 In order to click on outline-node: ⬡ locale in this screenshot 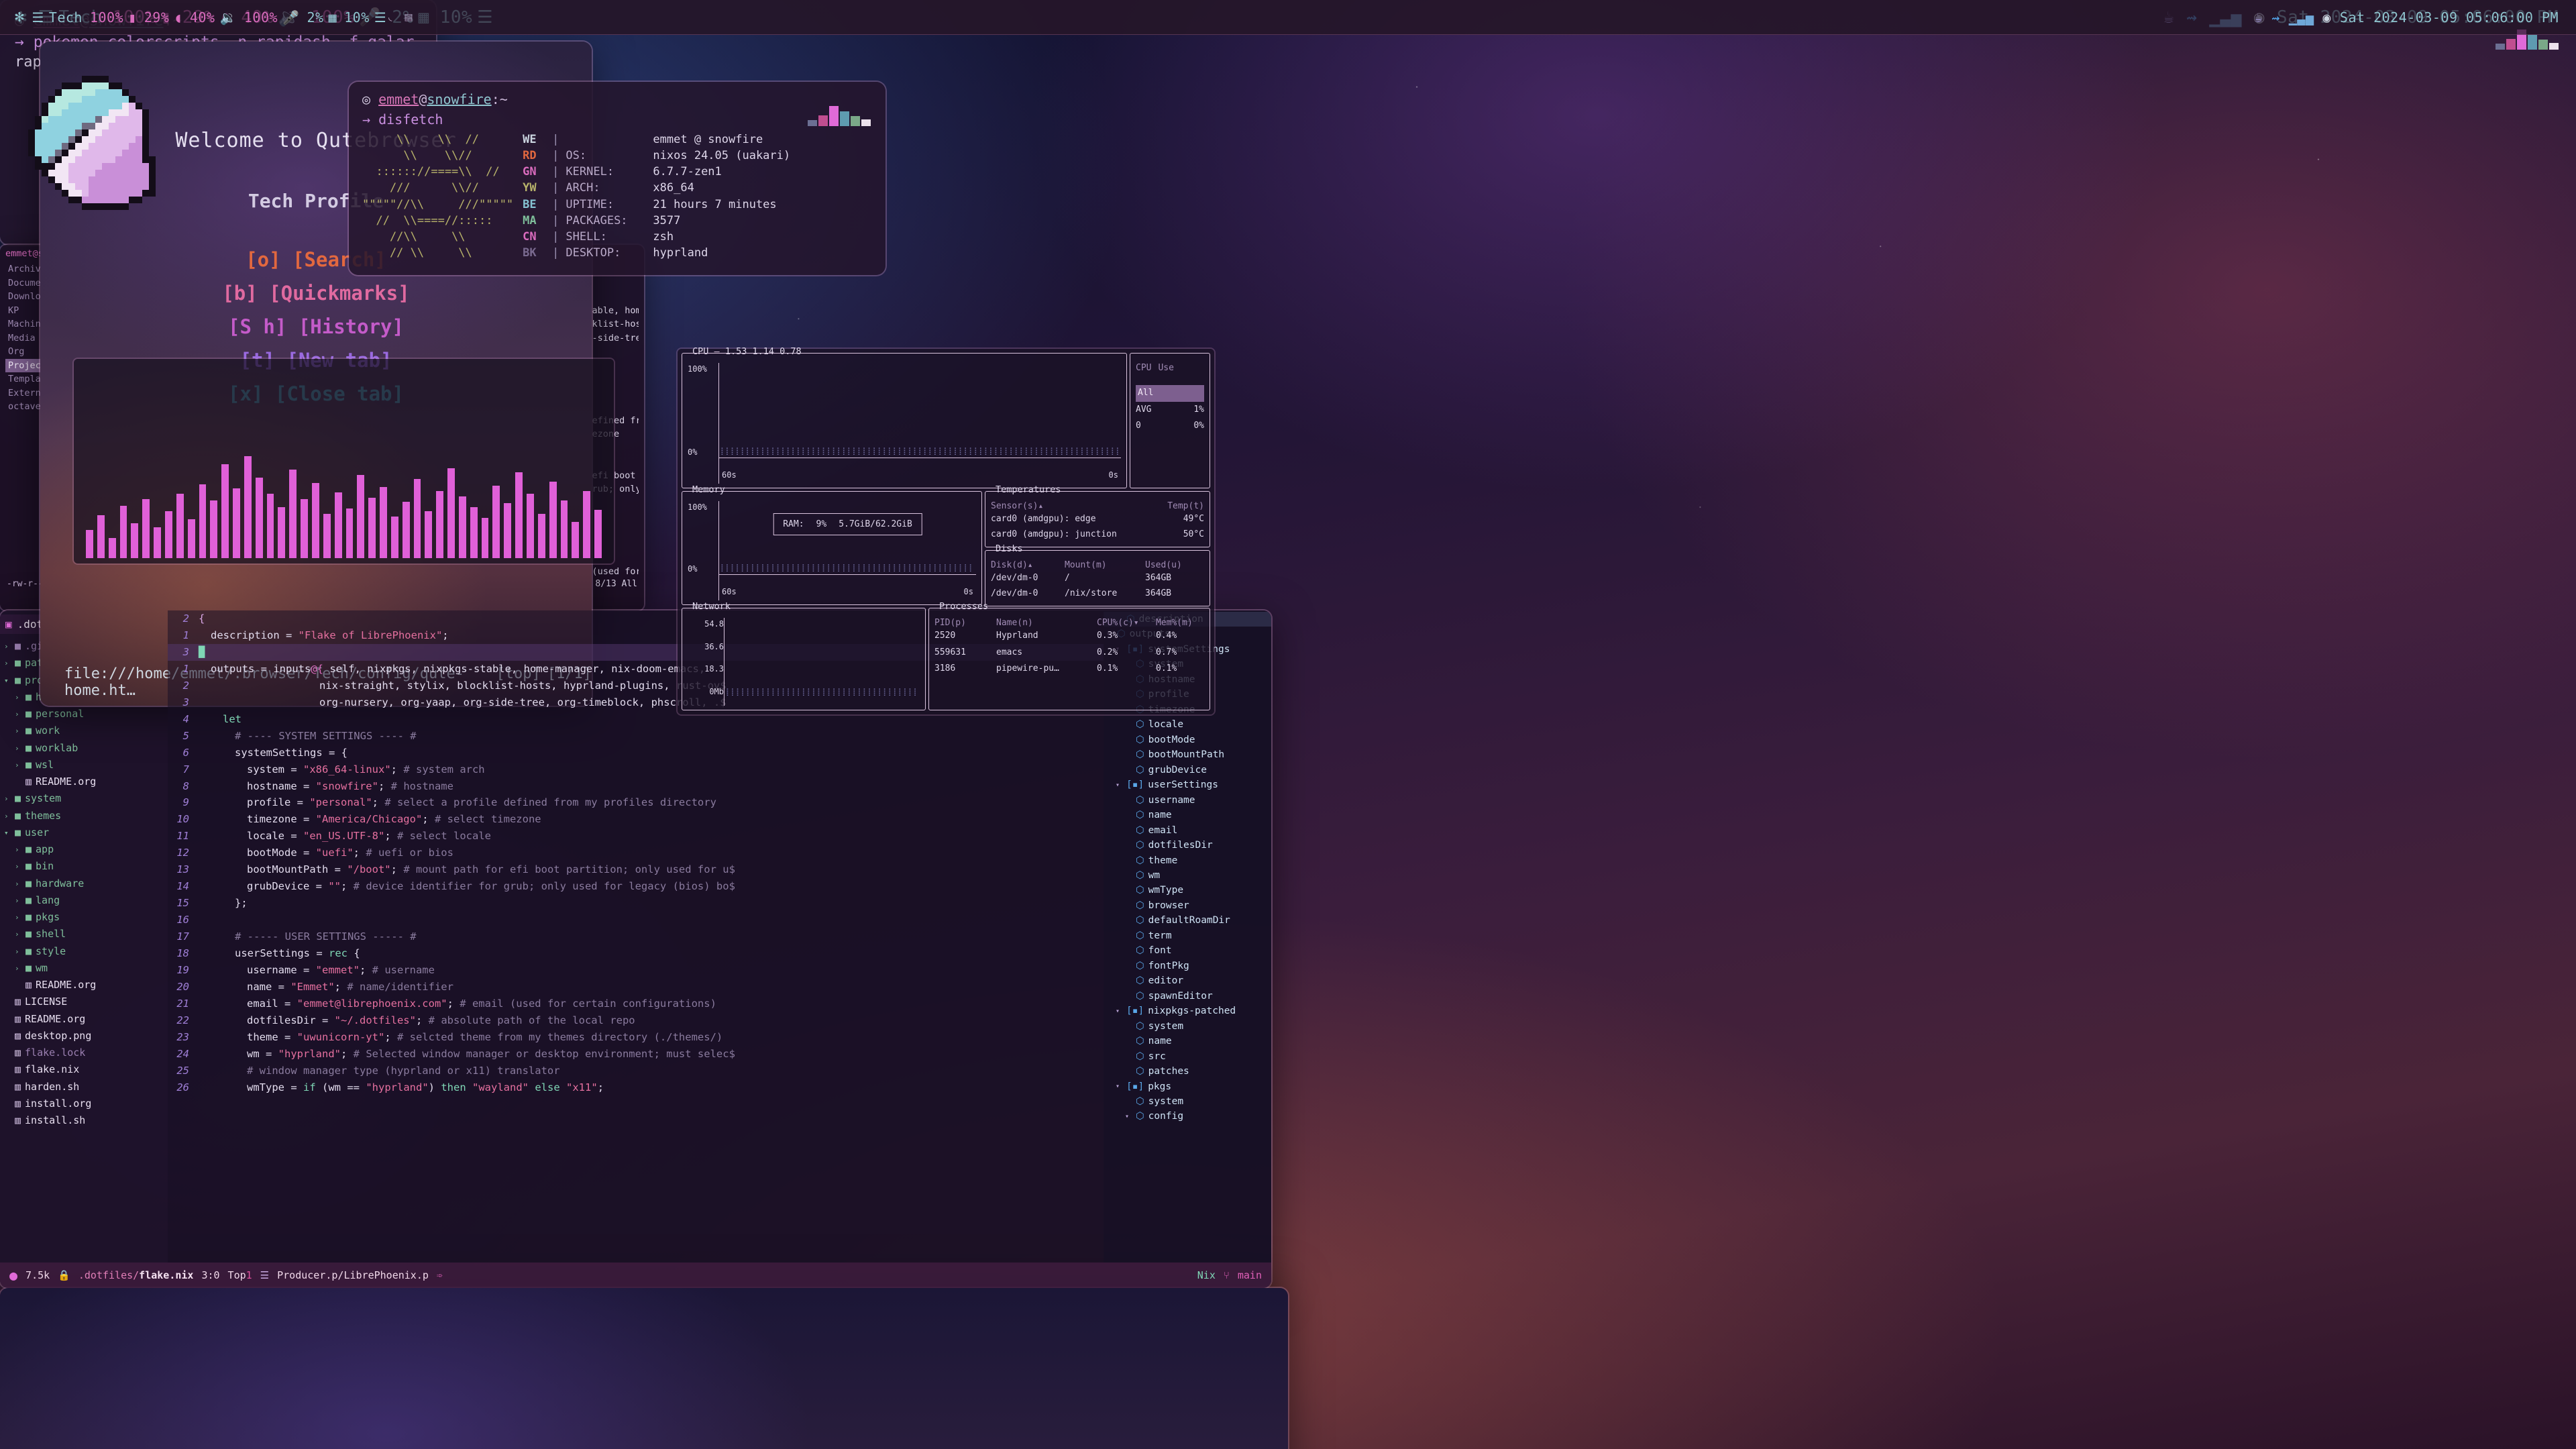, I will do `click(1187, 724)`.